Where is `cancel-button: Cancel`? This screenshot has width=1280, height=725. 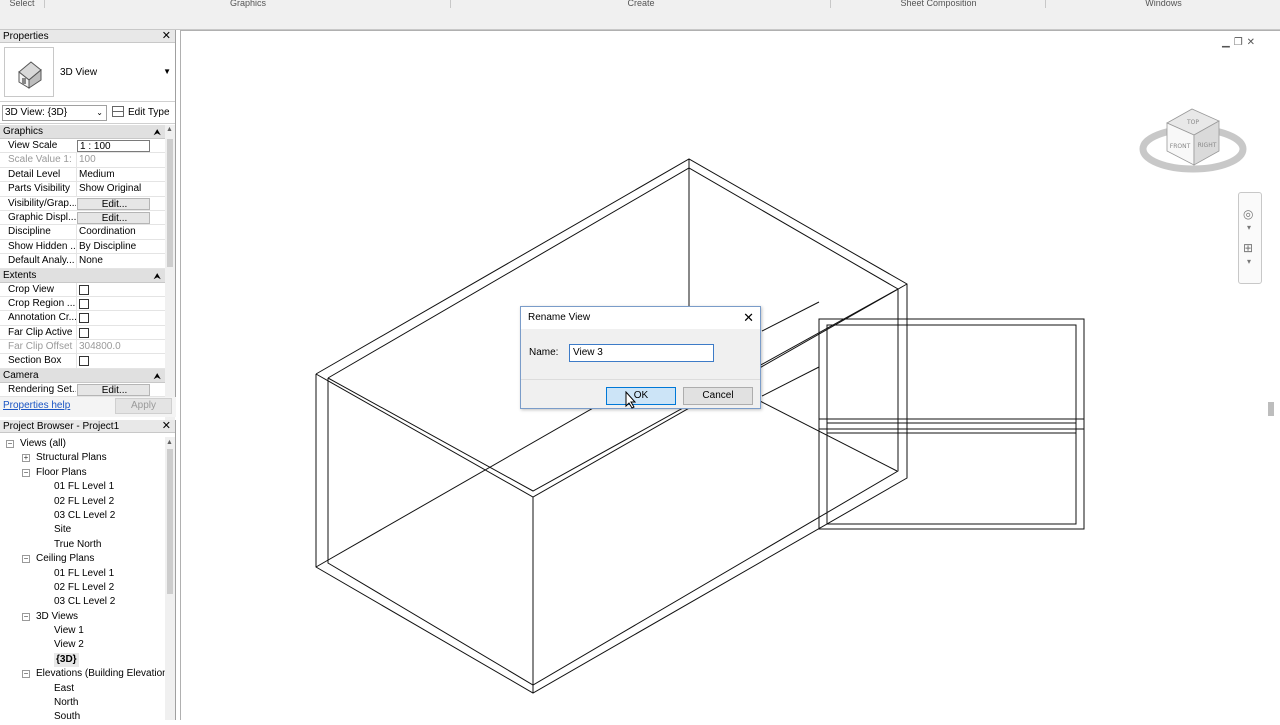
cancel-button: Cancel is located at coordinates (718, 396).